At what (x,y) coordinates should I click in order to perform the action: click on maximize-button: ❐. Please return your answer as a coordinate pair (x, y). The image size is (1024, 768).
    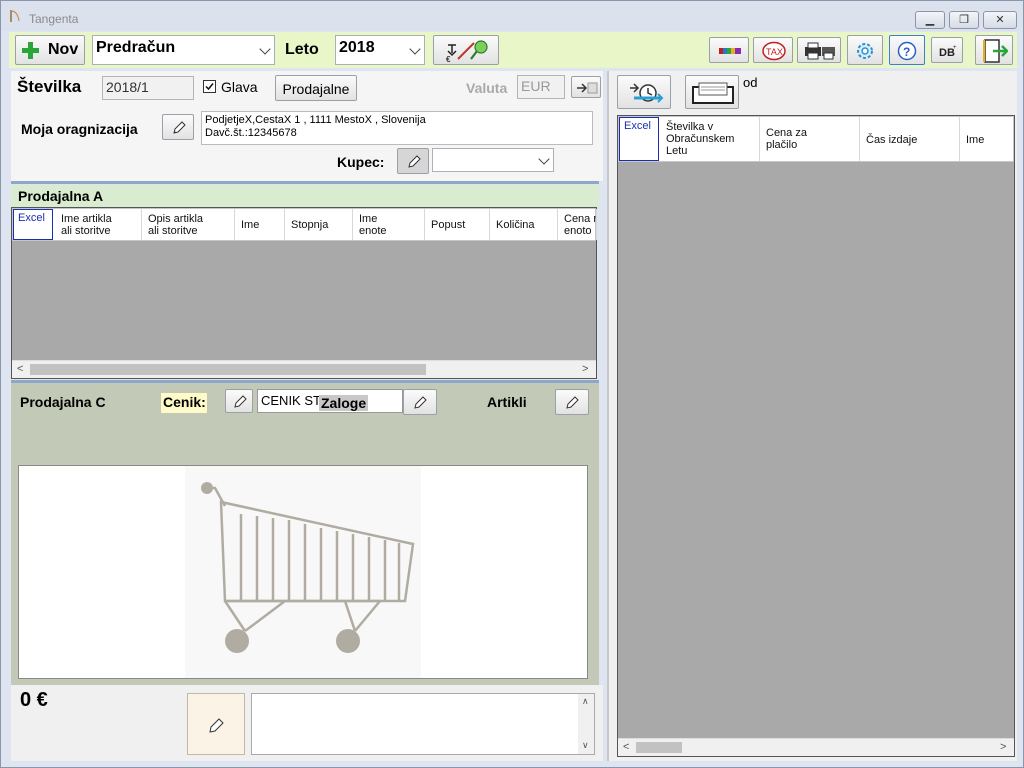
    Looking at the image, I should click on (964, 20).